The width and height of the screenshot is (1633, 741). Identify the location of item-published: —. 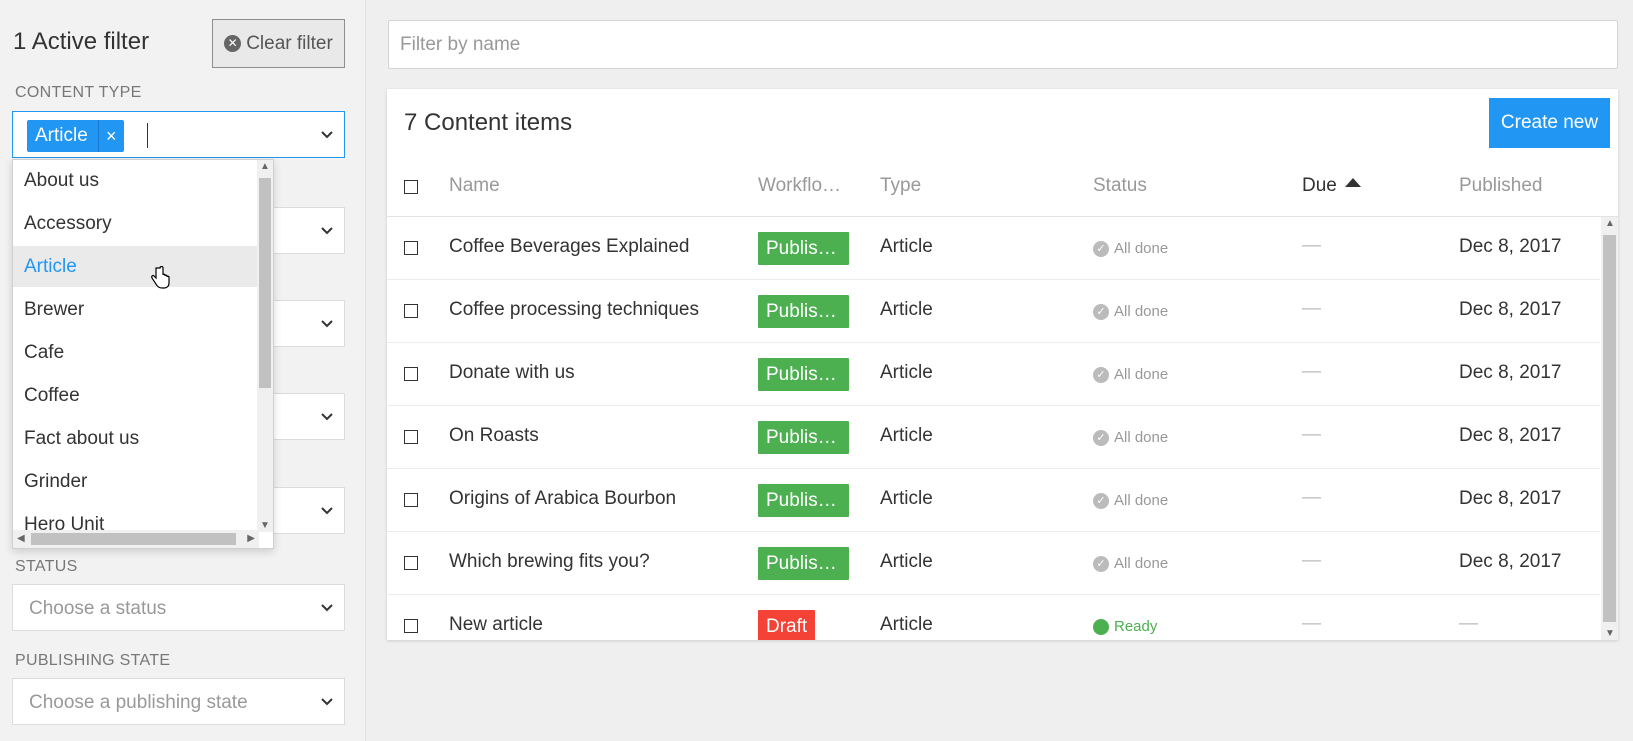
(1468, 623).